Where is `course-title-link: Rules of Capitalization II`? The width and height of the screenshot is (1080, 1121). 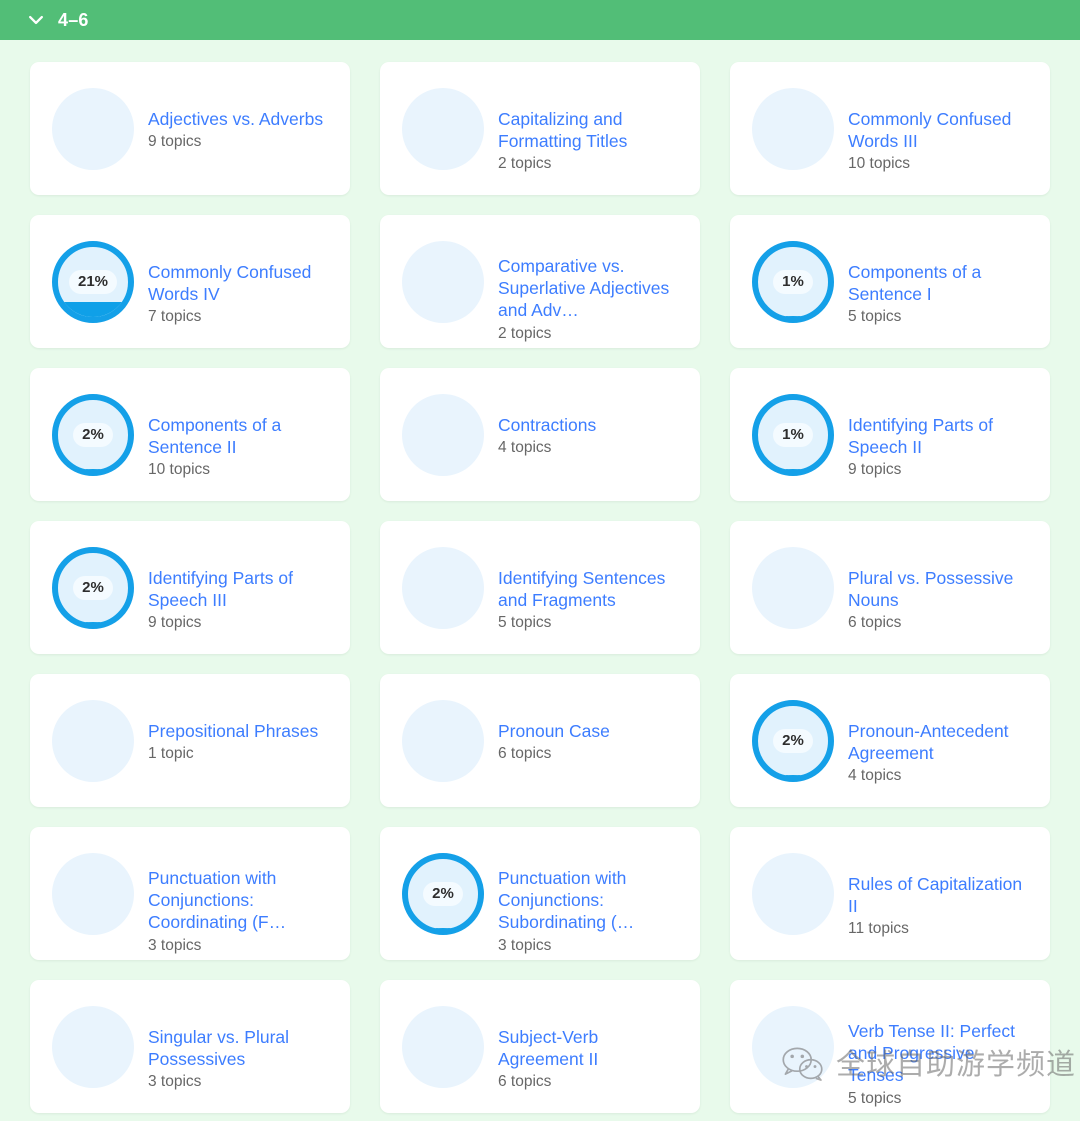
course-title-link: Rules of Capitalization II is located at coordinates (941, 895).